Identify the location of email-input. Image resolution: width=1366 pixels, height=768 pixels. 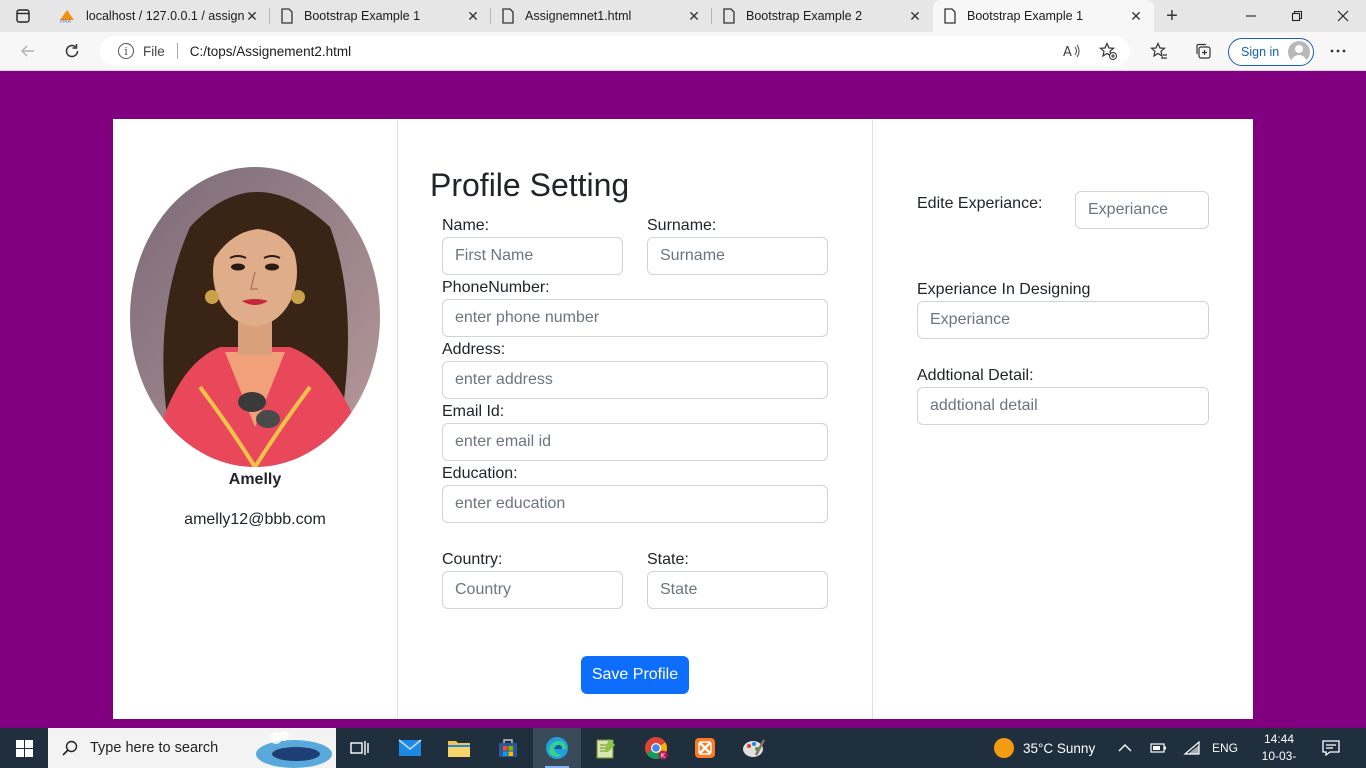
(635, 442).